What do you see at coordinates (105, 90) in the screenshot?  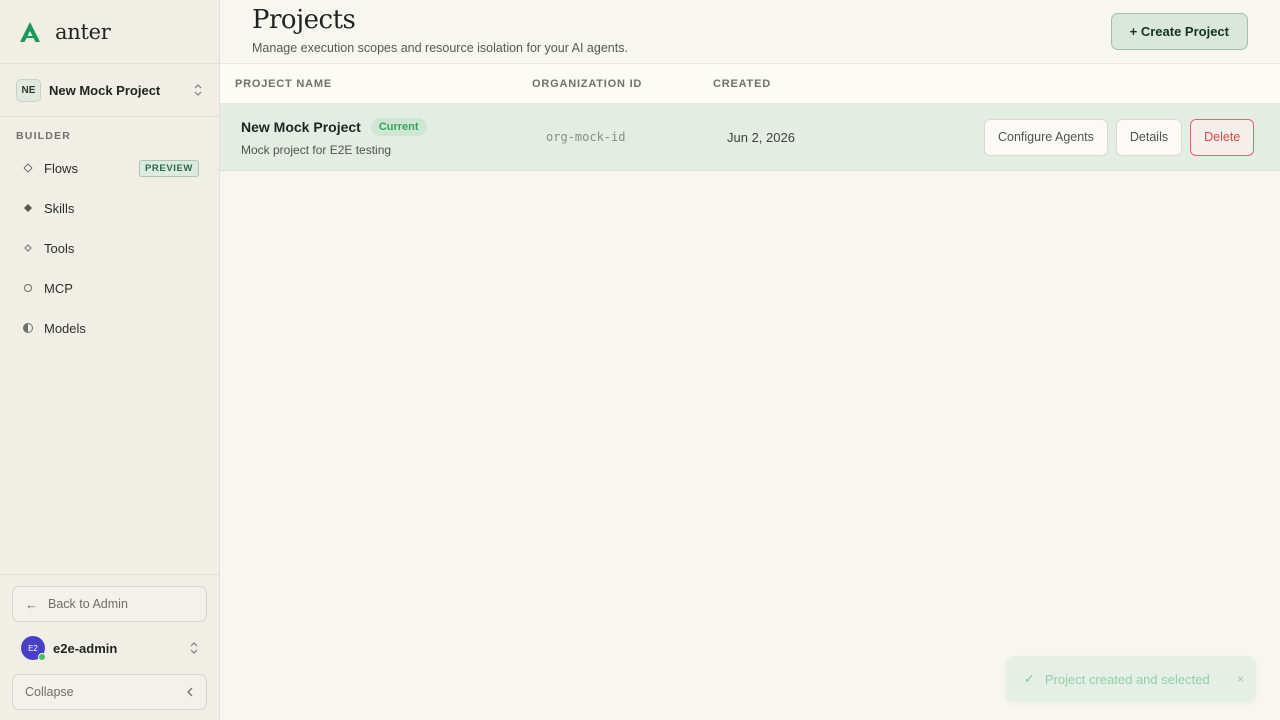 I see `project-switcher-name: New Mock Project` at bounding box center [105, 90].